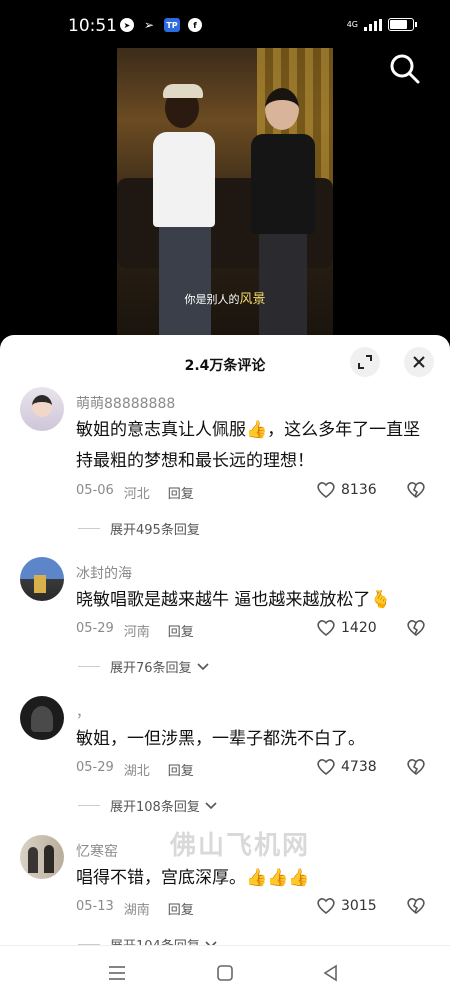 The image size is (450, 1001). I want to click on comment-text: 敏姐，一但涉黑，一辈子都洗不白了。, so click(220, 739).